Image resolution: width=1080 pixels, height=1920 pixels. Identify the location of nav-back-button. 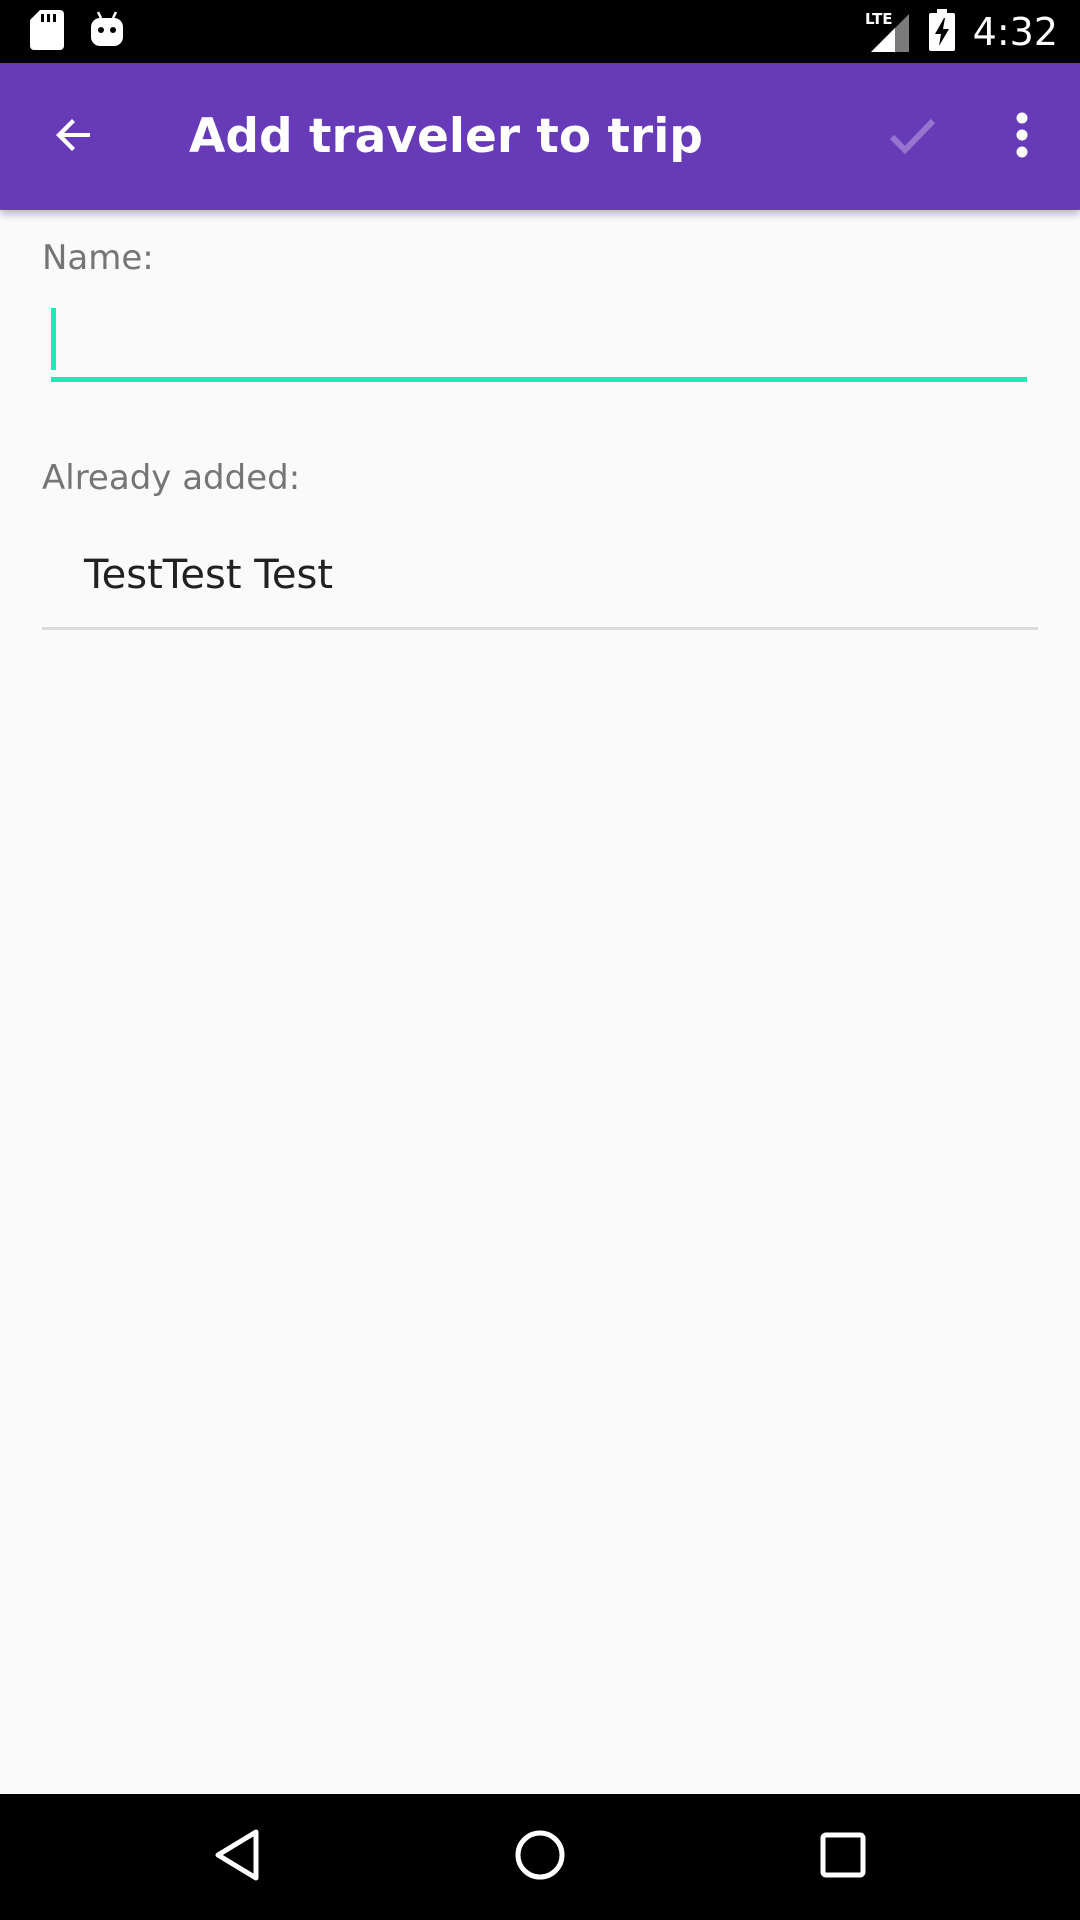
(237, 1857).